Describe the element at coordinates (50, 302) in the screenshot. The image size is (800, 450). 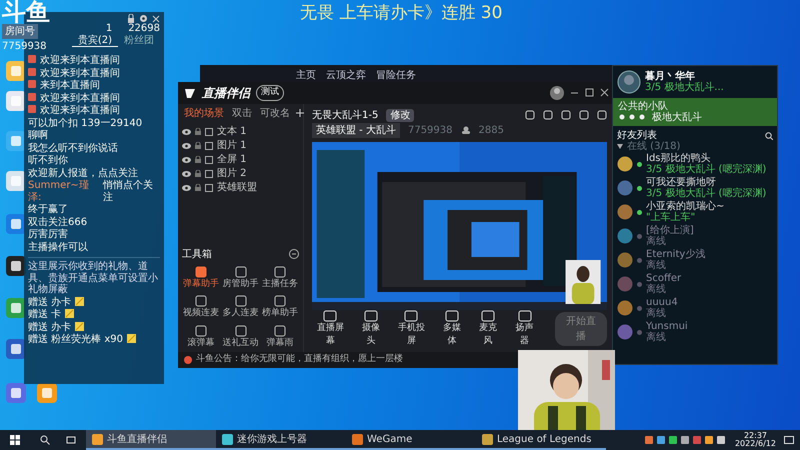
I see `chat-message: 赠送 办卡` at that location.